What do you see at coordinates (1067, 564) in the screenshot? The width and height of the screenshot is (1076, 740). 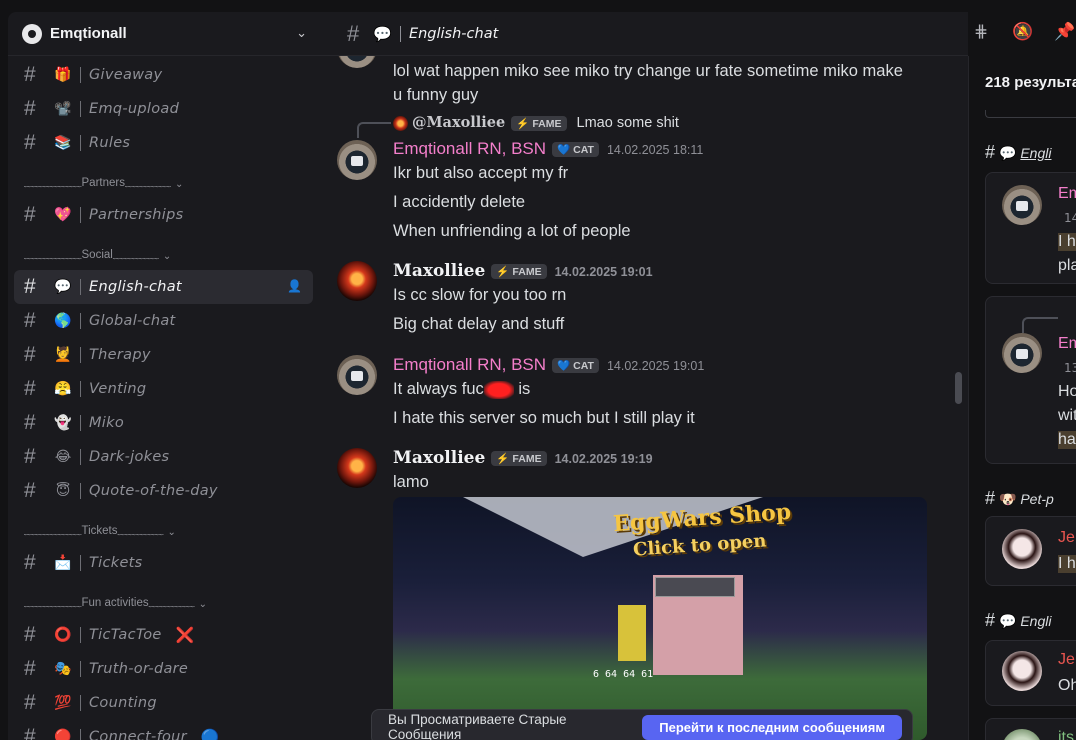 I see `result-text: I h` at bounding box center [1067, 564].